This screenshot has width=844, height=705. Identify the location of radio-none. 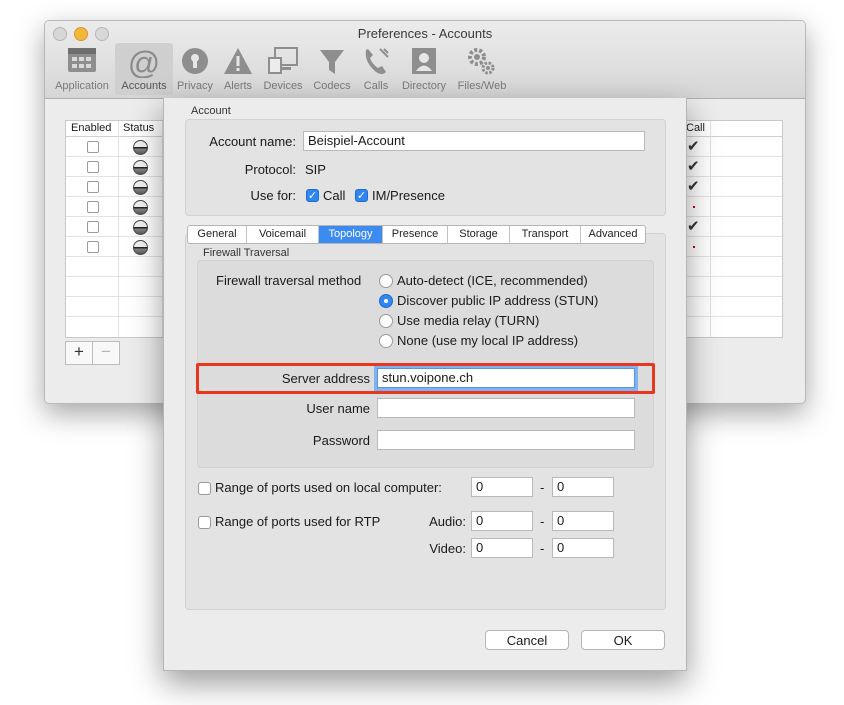
(386, 341).